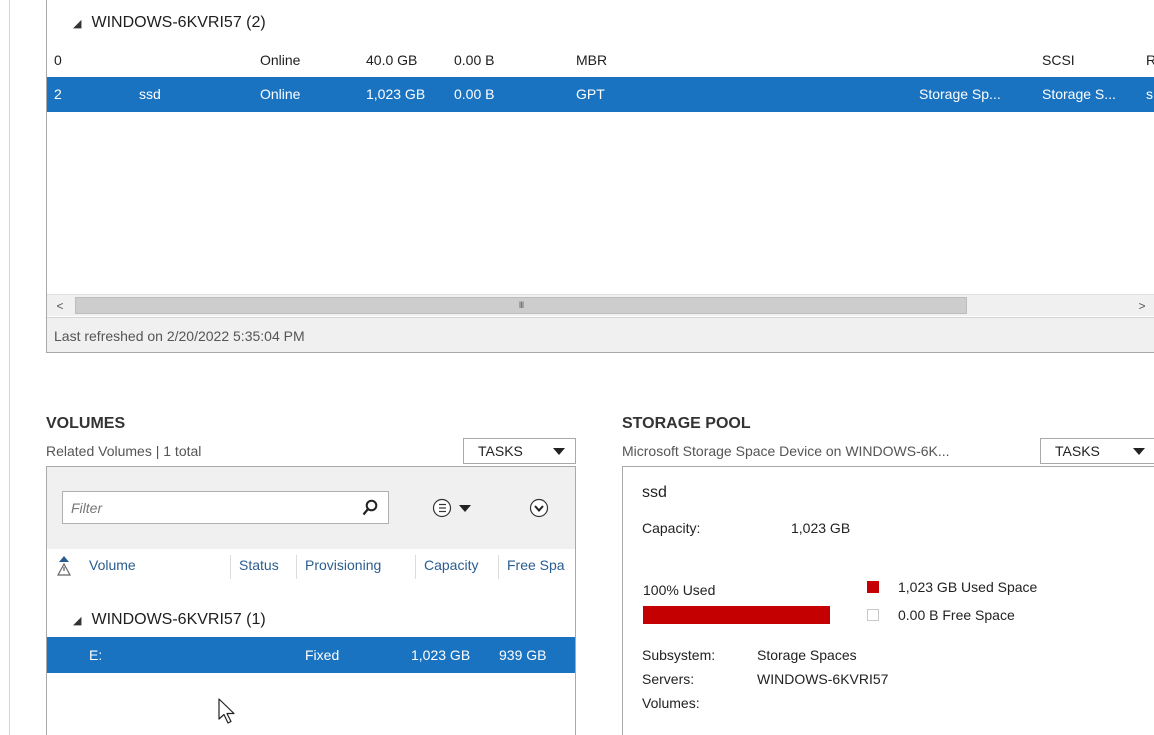 This screenshot has height=735, width=1154. Describe the element at coordinates (1150, 60) in the screenshot. I see `disk-extra-column: R` at that location.